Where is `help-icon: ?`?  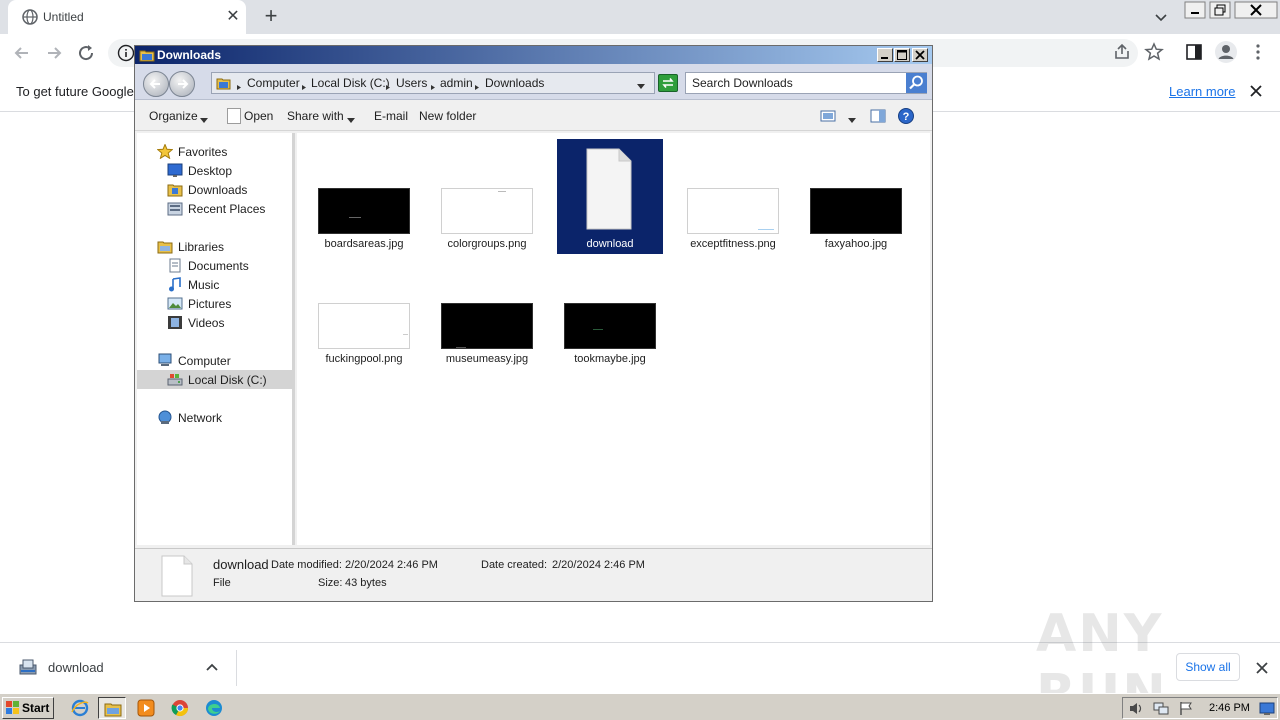 help-icon: ? is located at coordinates (906, 116).